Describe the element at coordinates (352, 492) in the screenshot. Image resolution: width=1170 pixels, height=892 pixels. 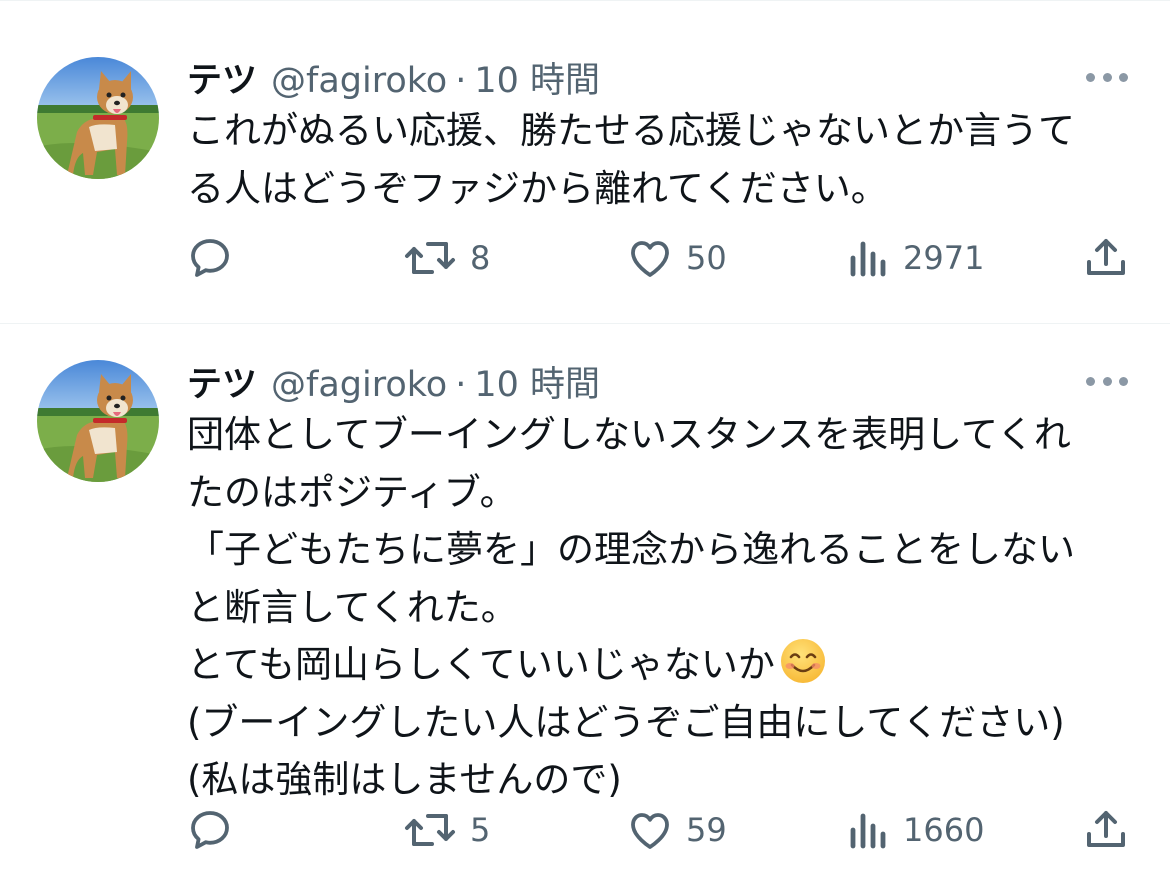
I see `tweet-text-line: たのはポジティブ。` at that location.